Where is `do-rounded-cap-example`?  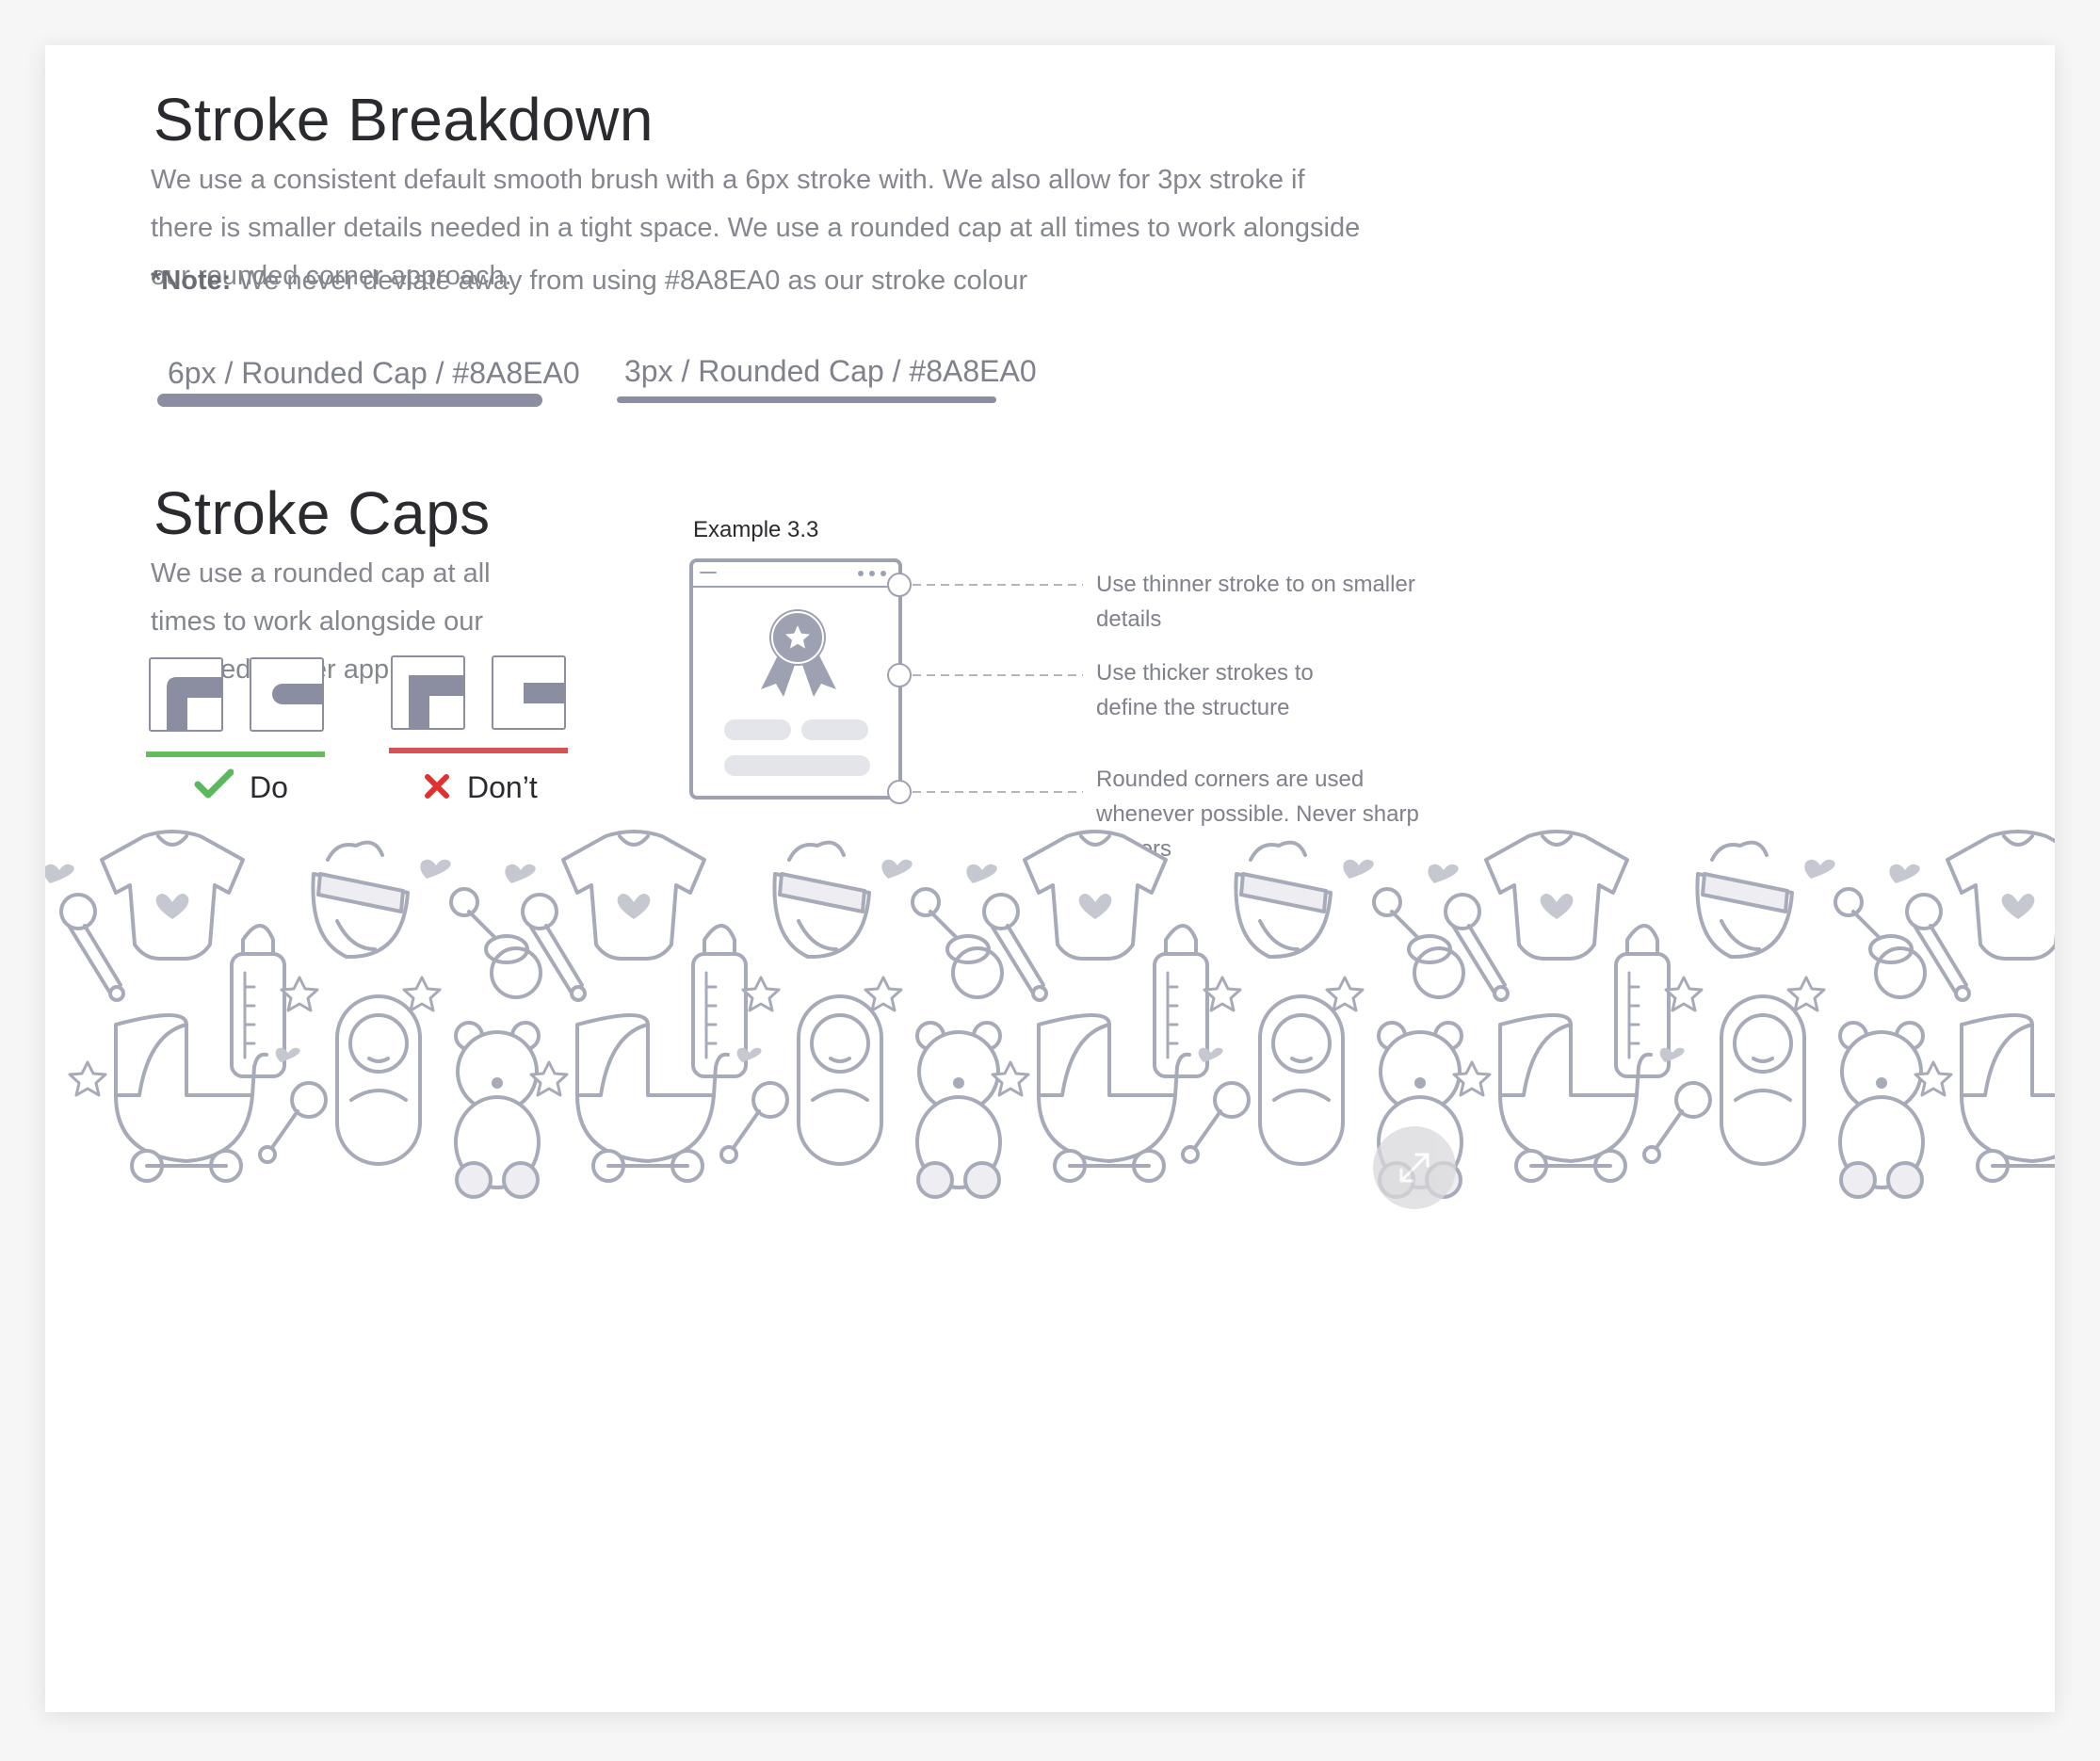
do-rounded-cap-example is located at coordinates (287, 694).